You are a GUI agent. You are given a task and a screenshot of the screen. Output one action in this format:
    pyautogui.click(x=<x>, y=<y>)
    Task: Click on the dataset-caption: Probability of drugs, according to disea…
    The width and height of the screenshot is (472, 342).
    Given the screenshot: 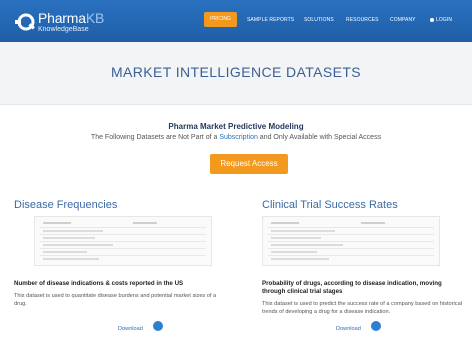 What is the action you would take?
    pyautogui.click(x=352, y=287)
    